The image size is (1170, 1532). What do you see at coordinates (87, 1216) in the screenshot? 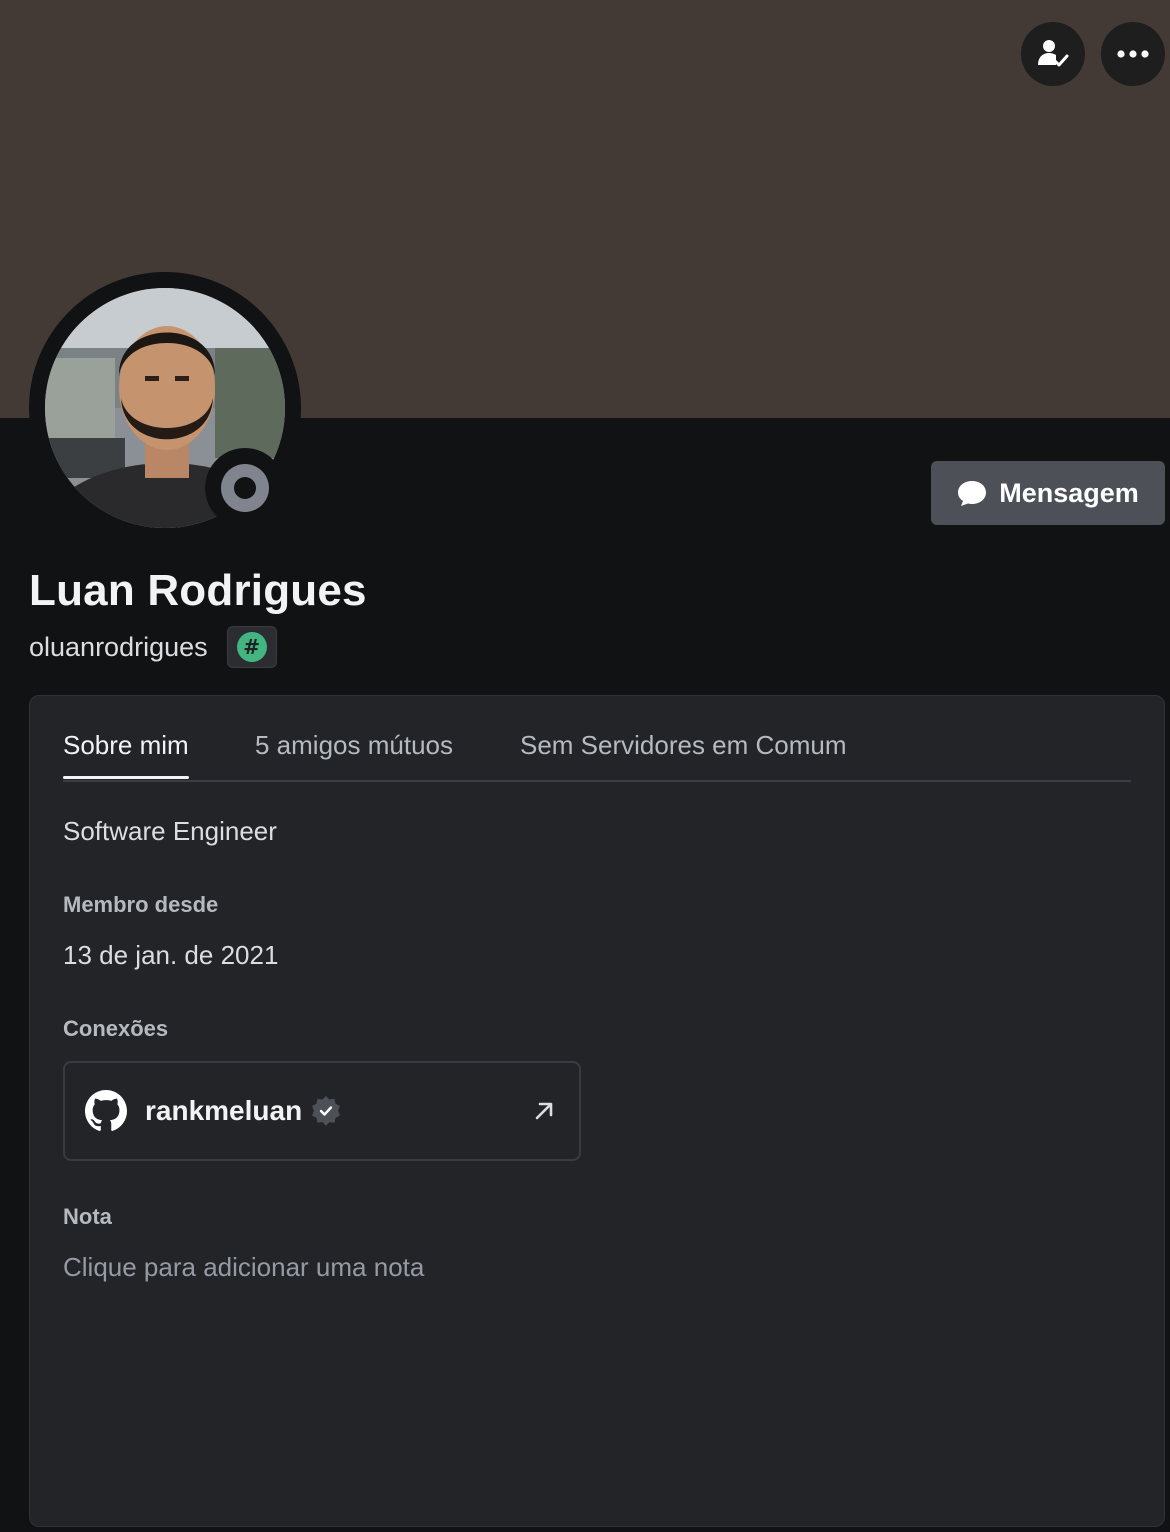
I see `note-label: Nota` at bounding box center [87, 1216].